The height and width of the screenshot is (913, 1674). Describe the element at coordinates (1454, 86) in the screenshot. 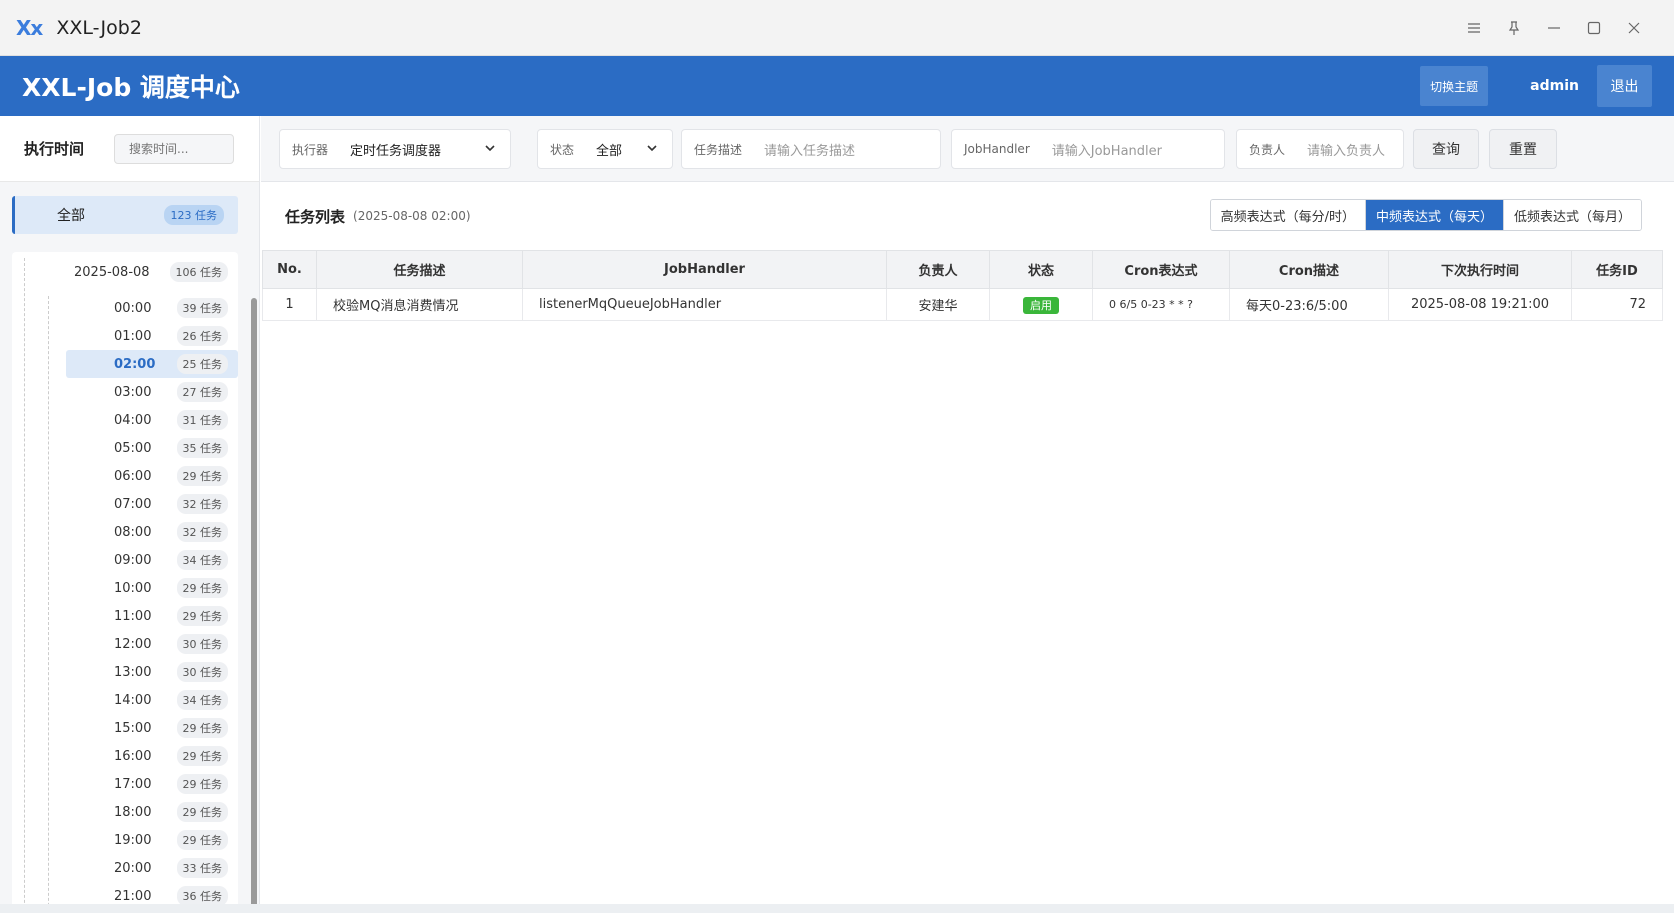

I see `switch-theme-button: 切换主题` at that location.